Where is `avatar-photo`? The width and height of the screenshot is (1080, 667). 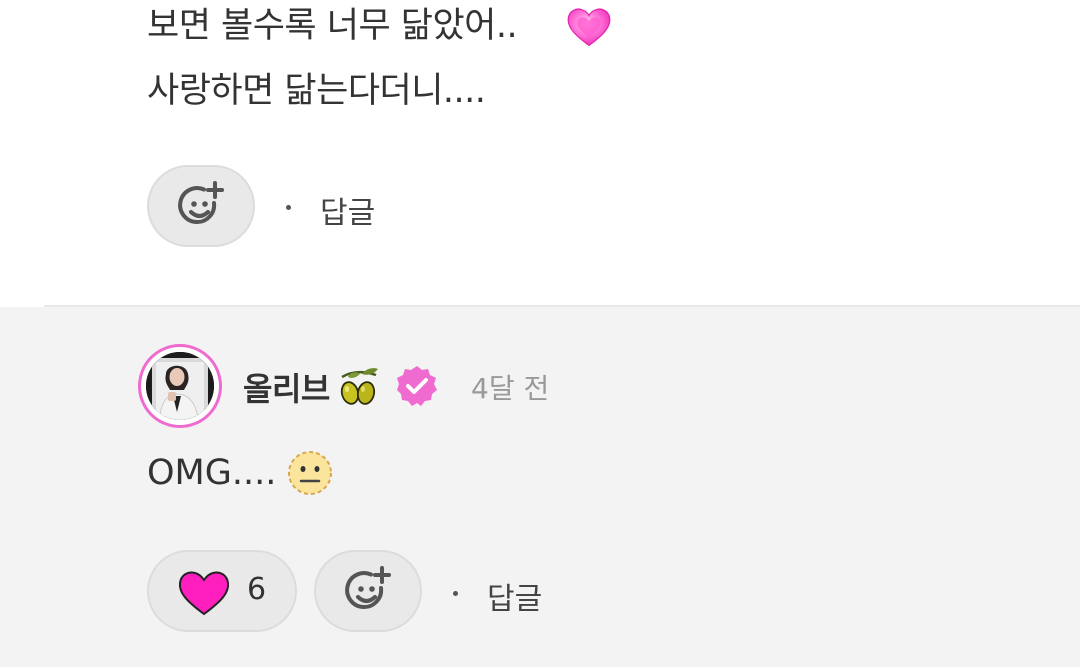
avatar-photo is located at coordinates (180, 386).